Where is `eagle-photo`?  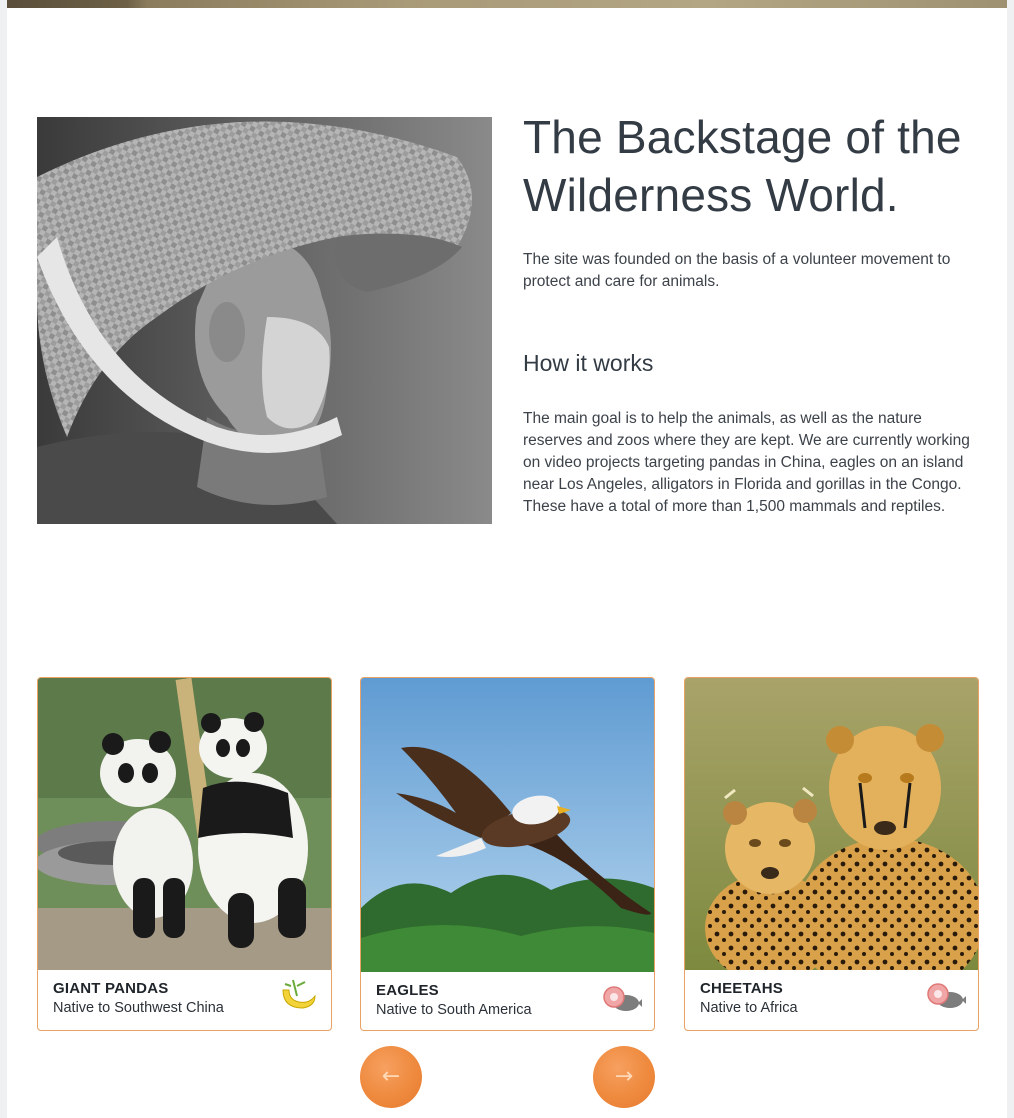
eagle-photo is located at coordinates (507, 825).